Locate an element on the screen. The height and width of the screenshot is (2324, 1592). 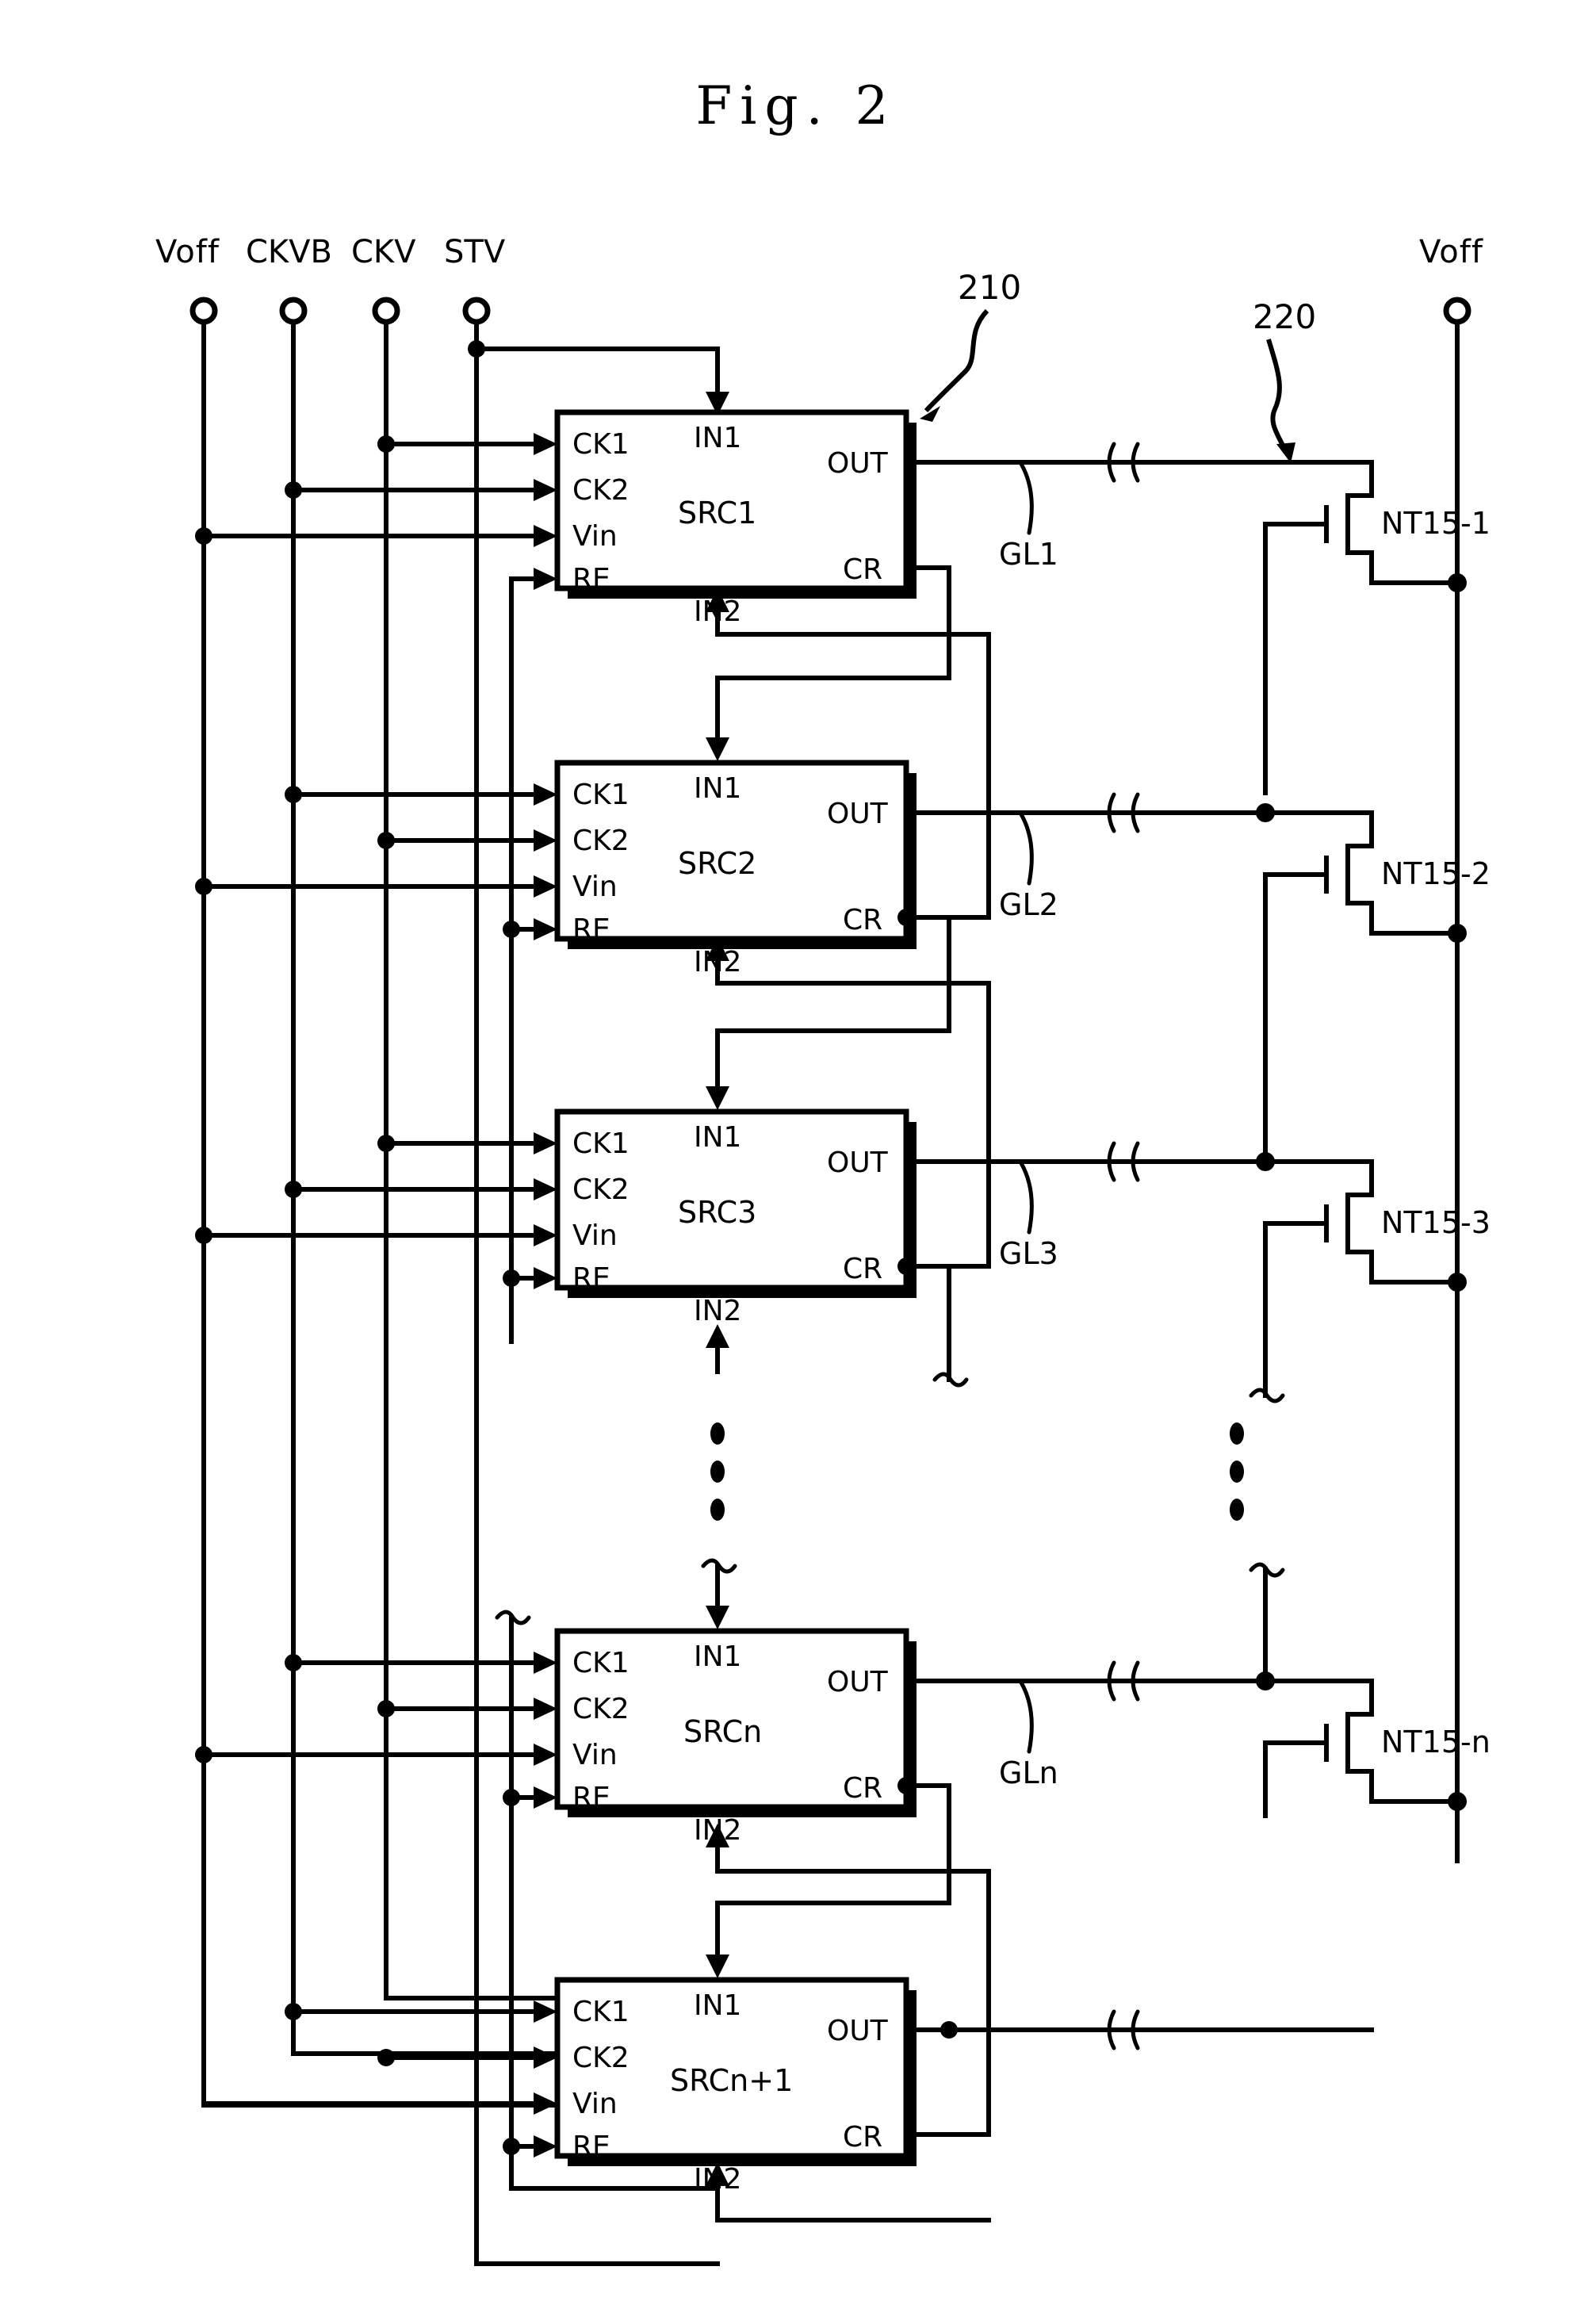
srcn-port-ck1: CK1 is located at coordinates (601, 1663).